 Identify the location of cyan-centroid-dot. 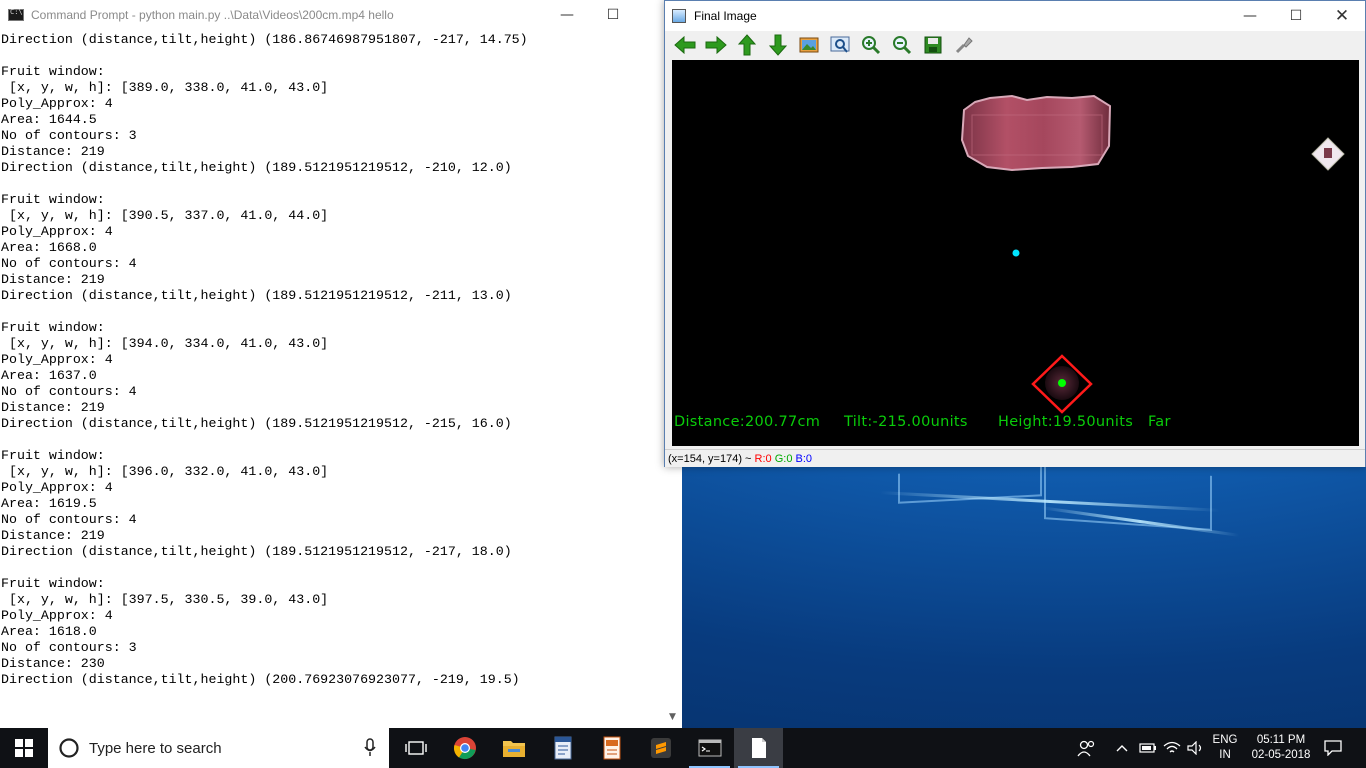
(1016, 253).